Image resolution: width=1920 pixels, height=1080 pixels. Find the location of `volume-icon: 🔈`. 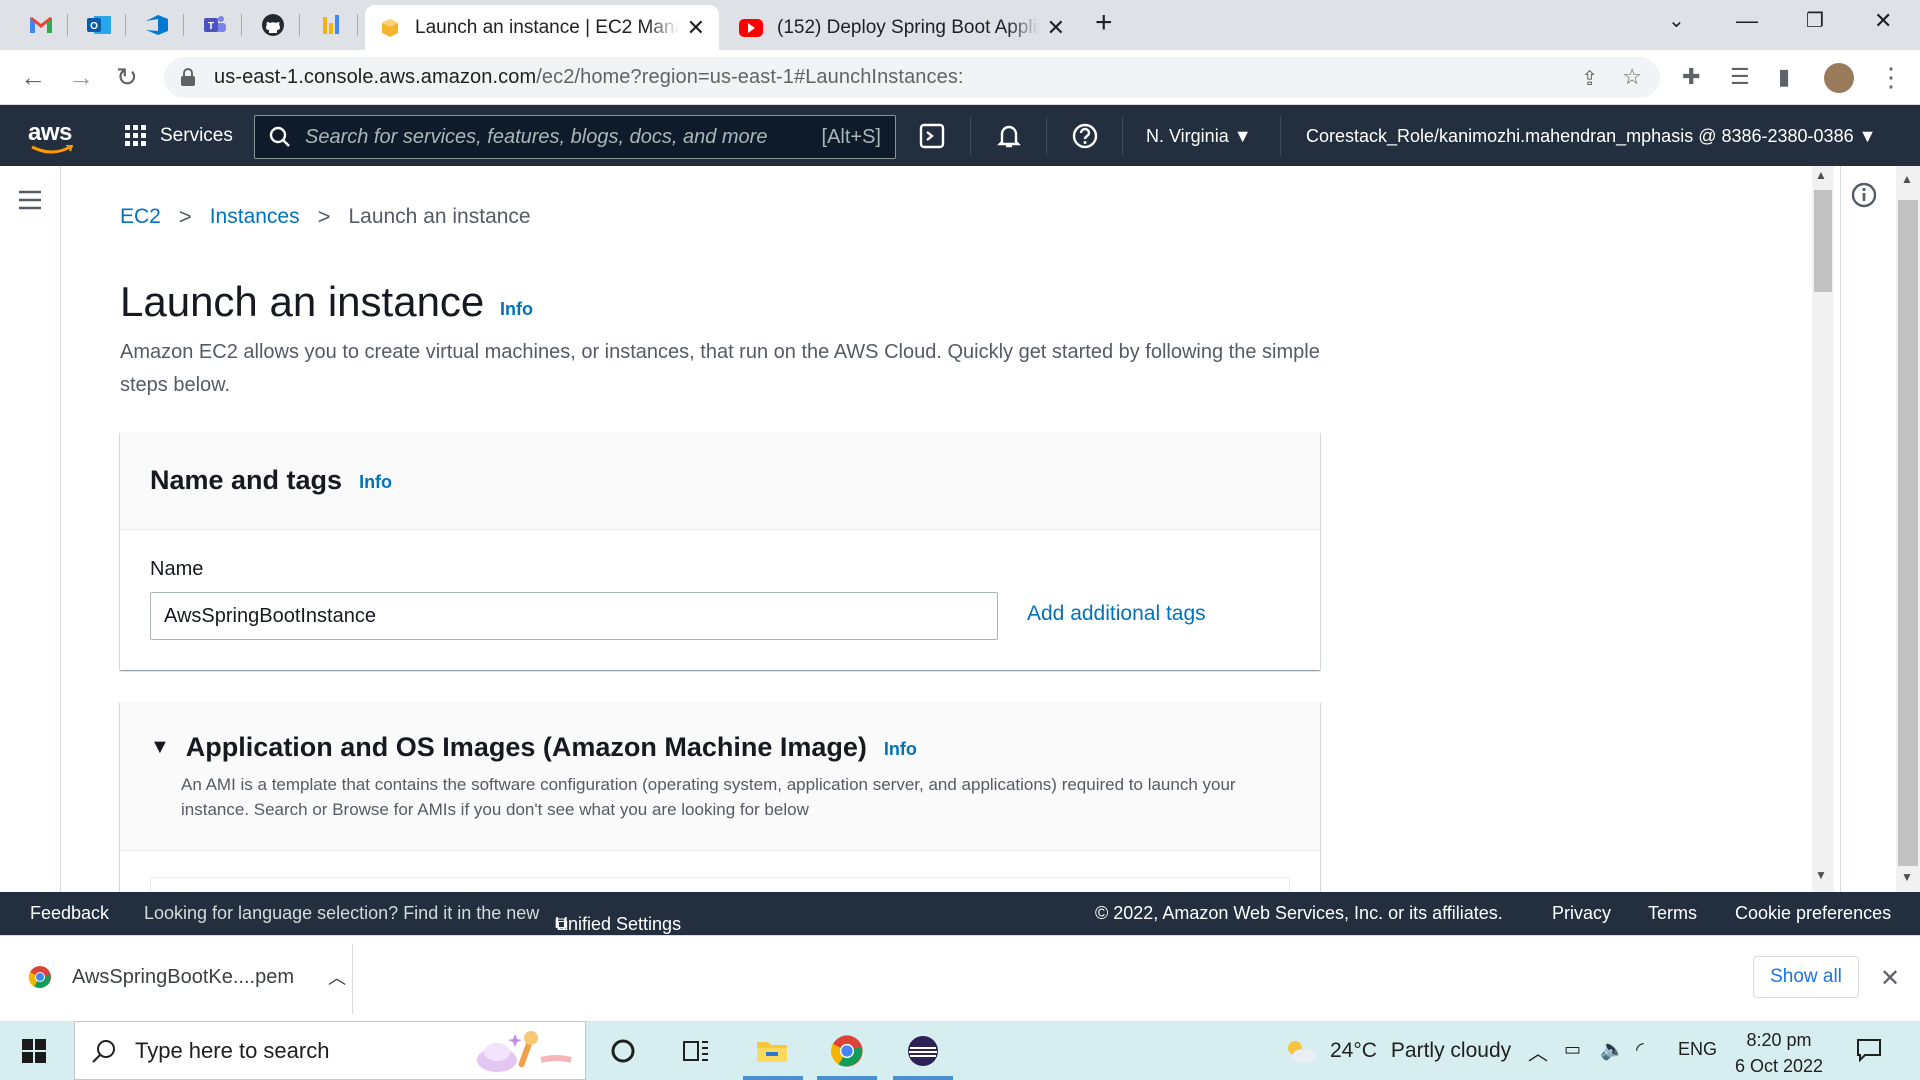

volume-icon: 🔈 is located at coordinates (1612, 1049).